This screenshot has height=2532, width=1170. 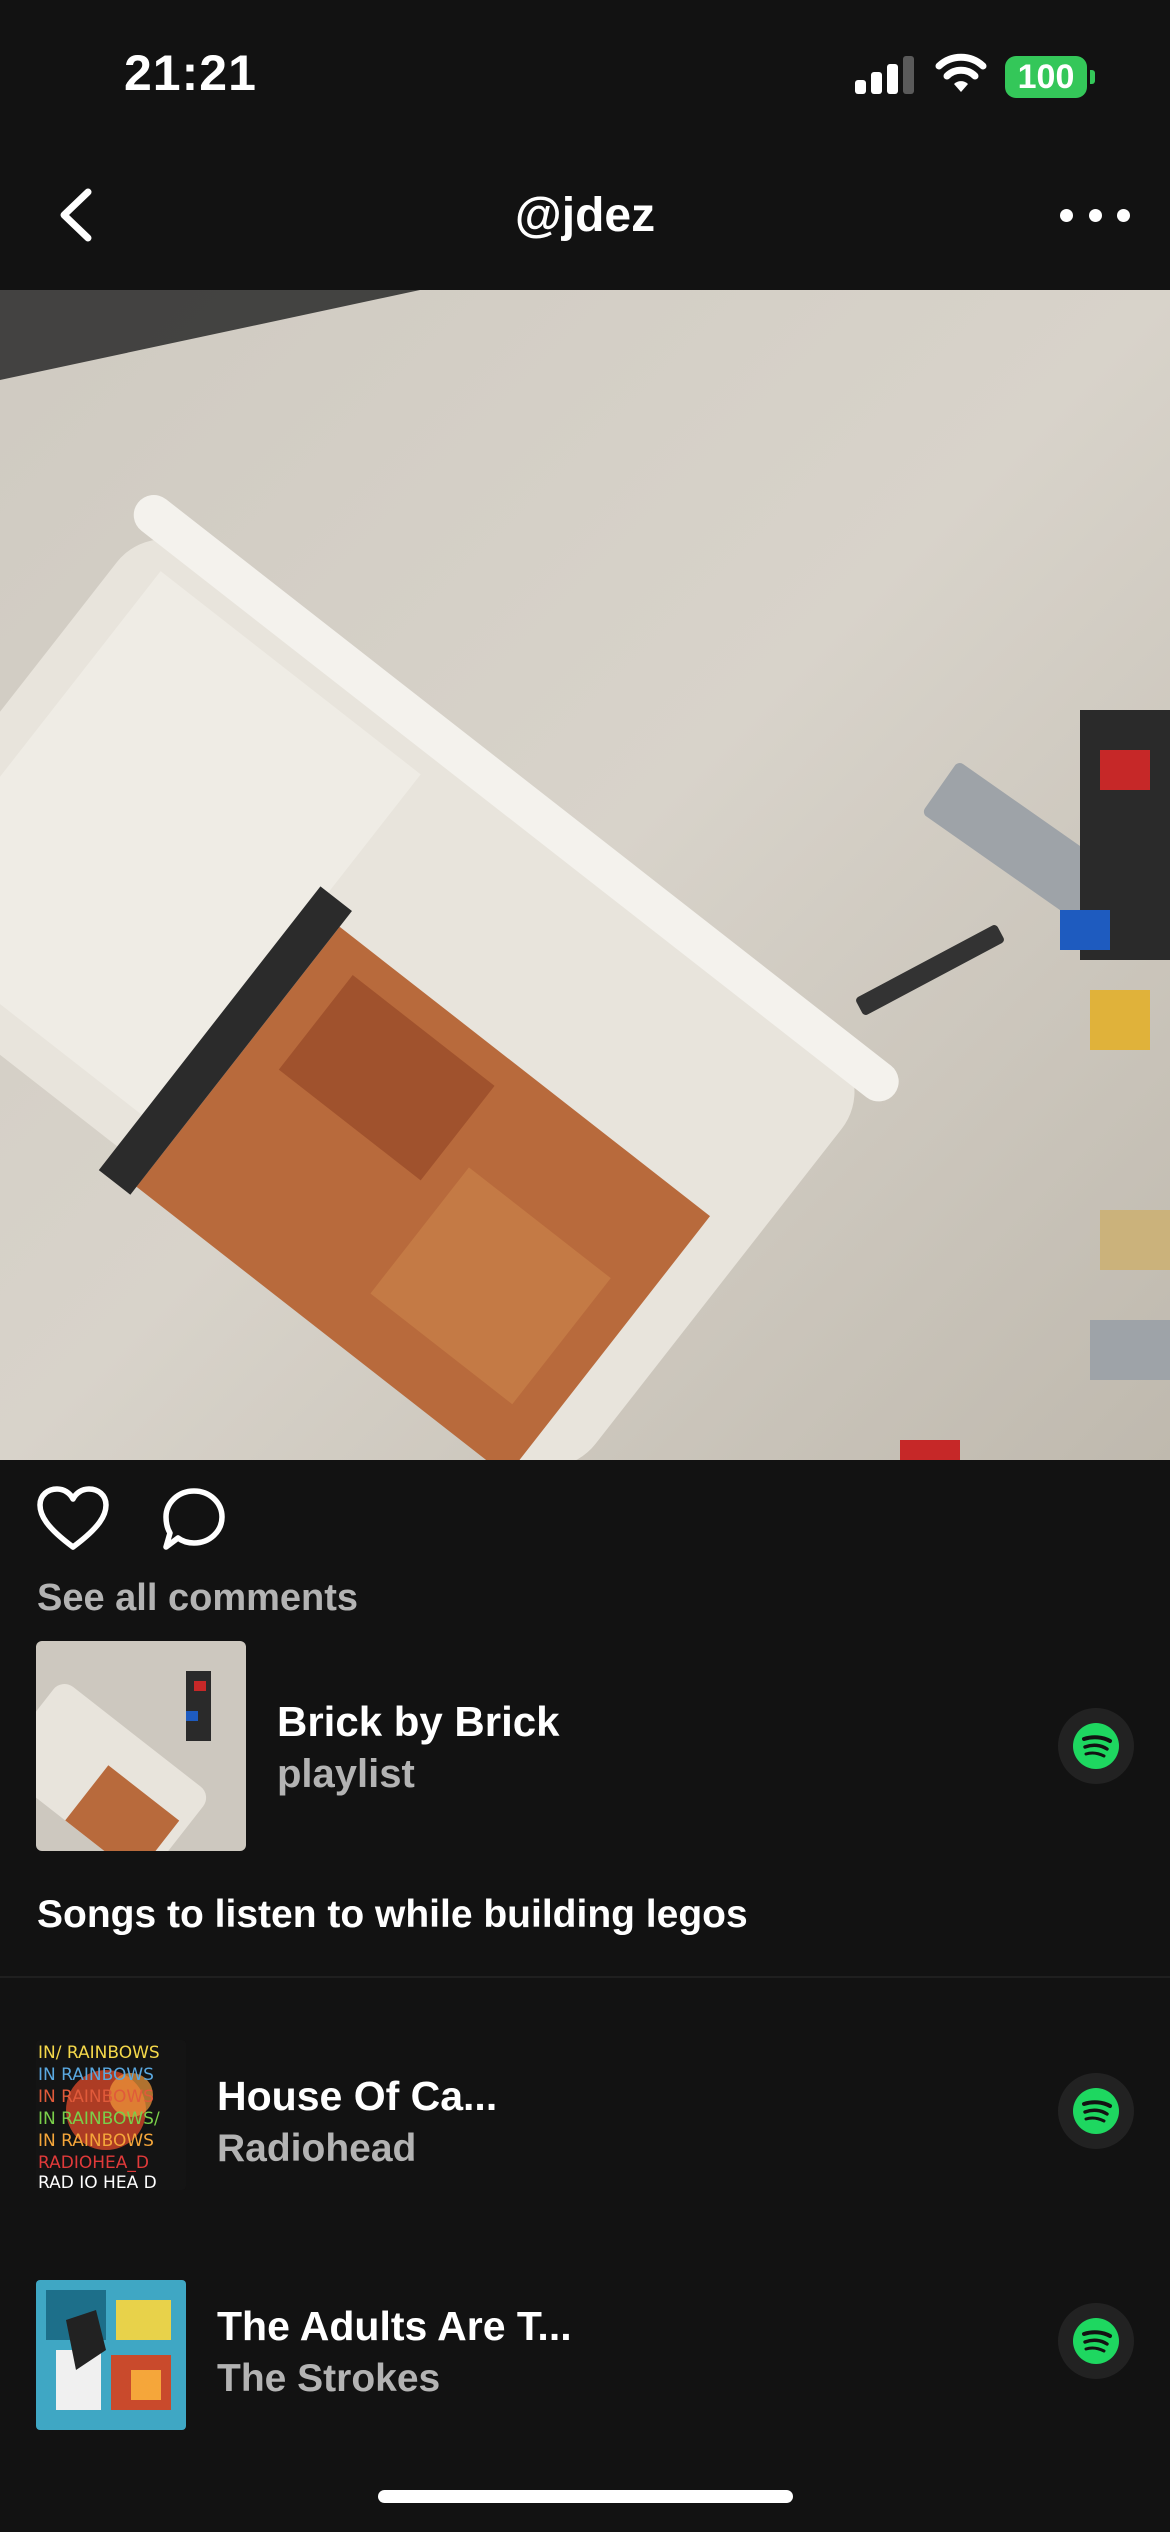 I want to click on track-artist: The Strokes, so click(x=329, y=2378).